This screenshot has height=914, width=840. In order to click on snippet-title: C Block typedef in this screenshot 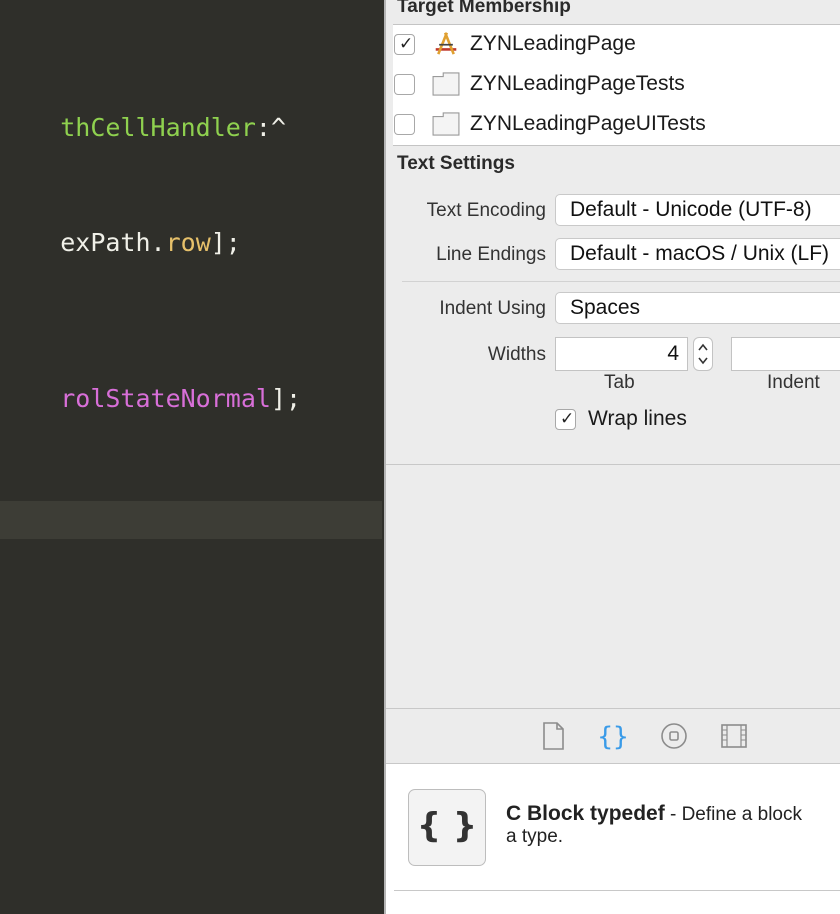, I will do `click(585, 813)`.